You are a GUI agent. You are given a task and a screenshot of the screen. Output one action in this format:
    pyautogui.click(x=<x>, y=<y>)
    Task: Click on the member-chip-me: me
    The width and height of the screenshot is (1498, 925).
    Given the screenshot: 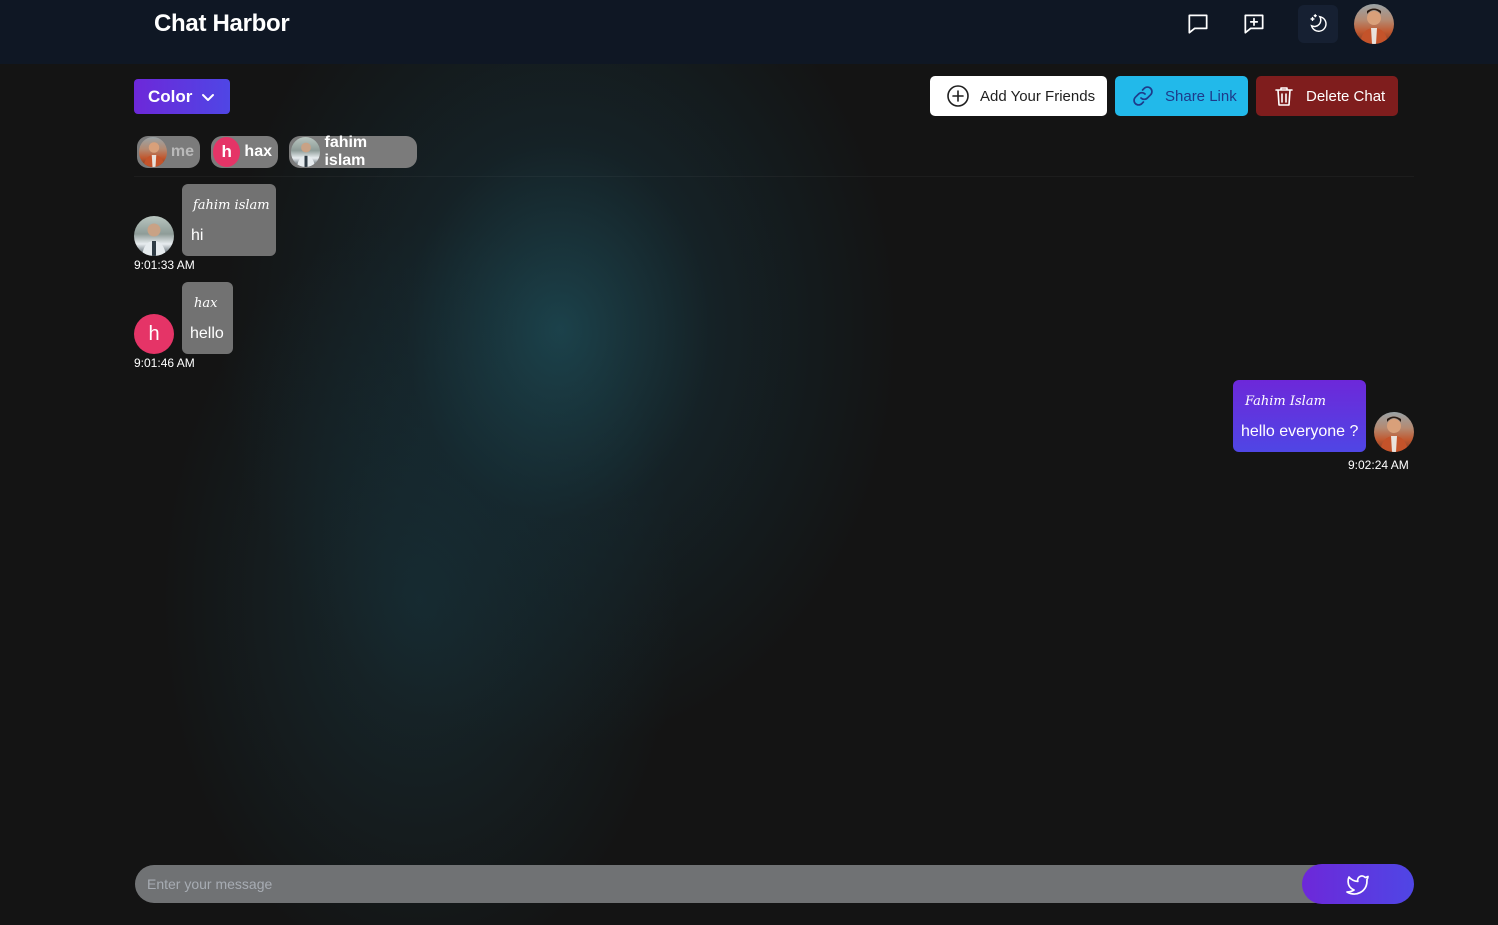 What is the action you would take?
    pyautogui.click(x=168, y=152)
    